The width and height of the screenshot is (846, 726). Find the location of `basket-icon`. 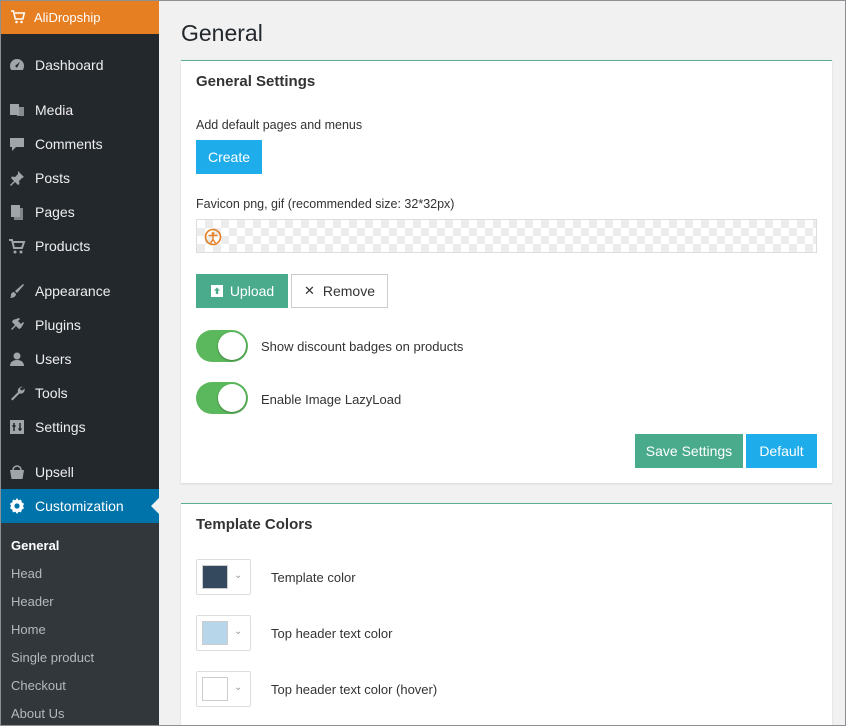

basket-icon is located at coordinates (17, 472).